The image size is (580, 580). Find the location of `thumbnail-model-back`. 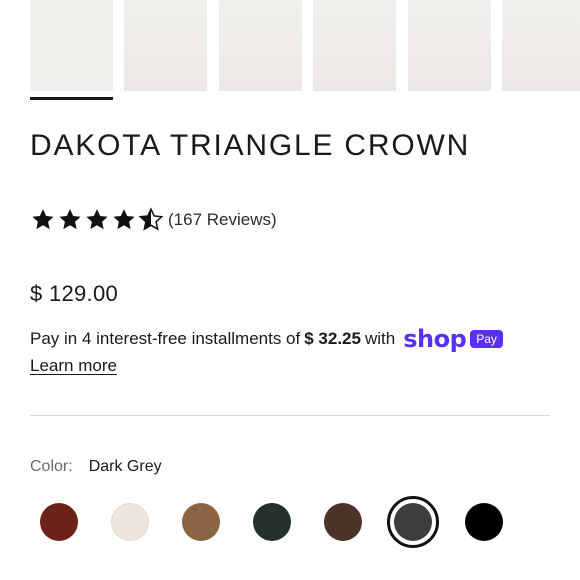

thumbnail-model-back is located at coordinates (541, 45).